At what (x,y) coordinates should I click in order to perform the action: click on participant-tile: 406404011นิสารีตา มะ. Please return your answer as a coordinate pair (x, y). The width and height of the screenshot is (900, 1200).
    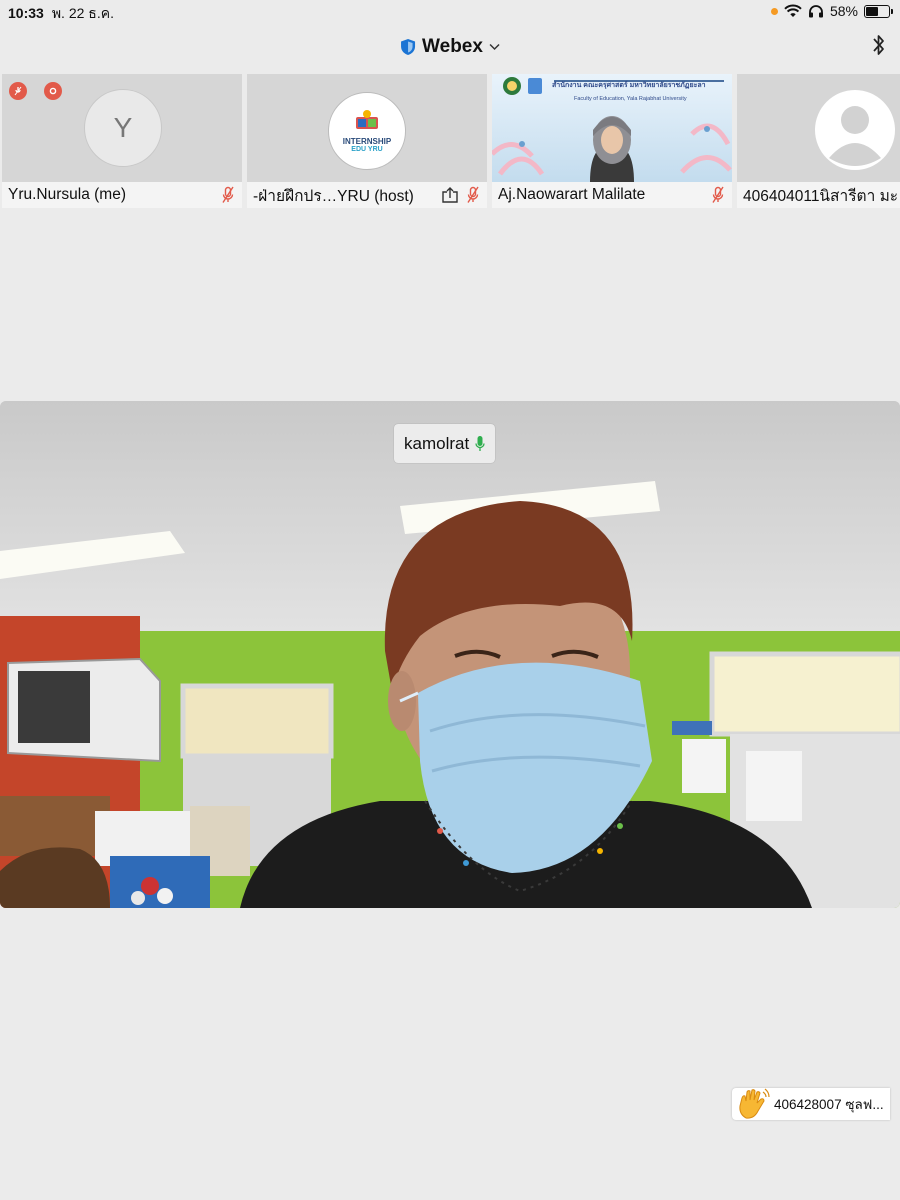
    Looking at the image, I should click on (818, 141).